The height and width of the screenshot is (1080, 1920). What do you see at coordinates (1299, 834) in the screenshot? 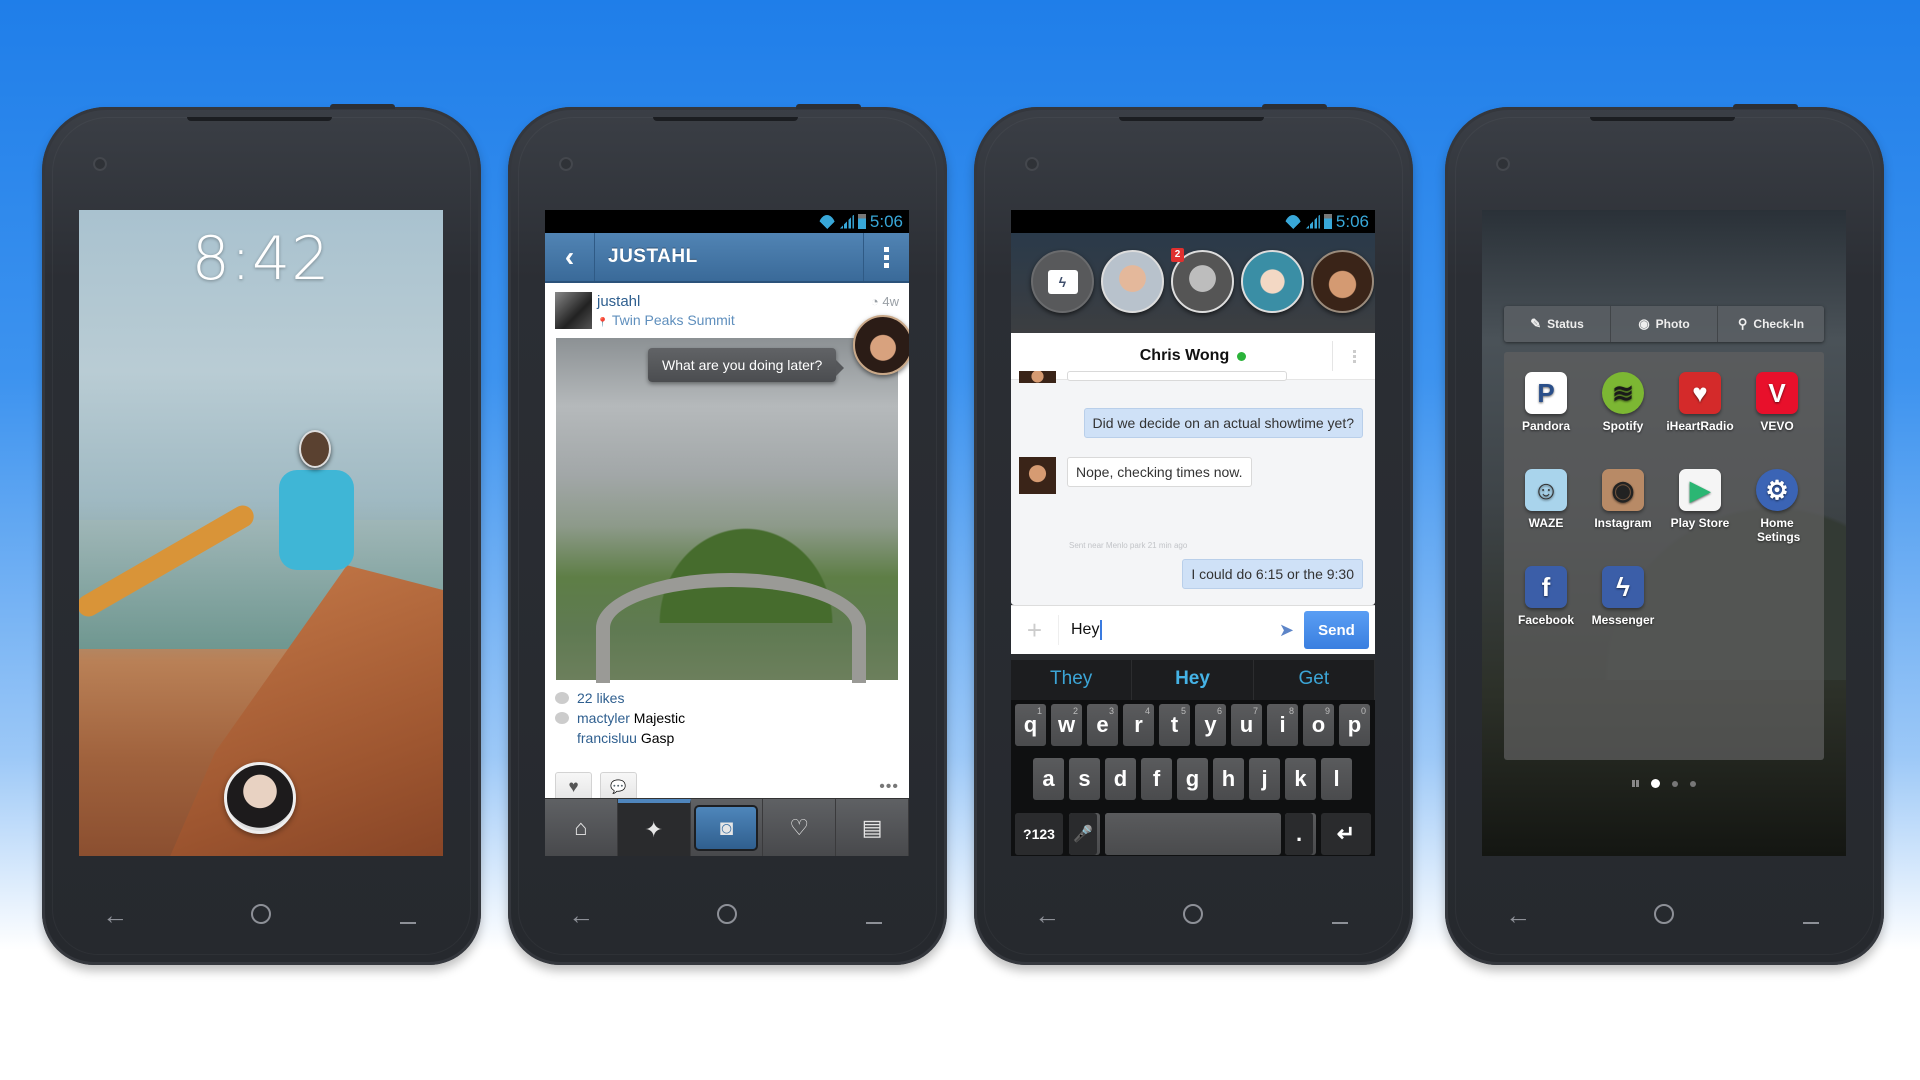
I see `period-key: .` at bounding box center [1299, 834].